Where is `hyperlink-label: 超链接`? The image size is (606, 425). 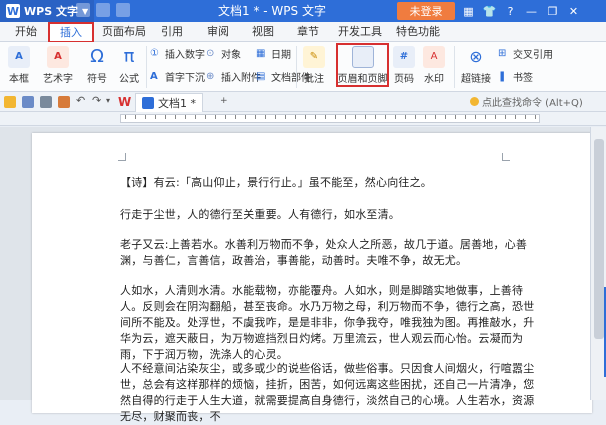
hyperlink-label: 超链接 is located at coordinates (476, 79).